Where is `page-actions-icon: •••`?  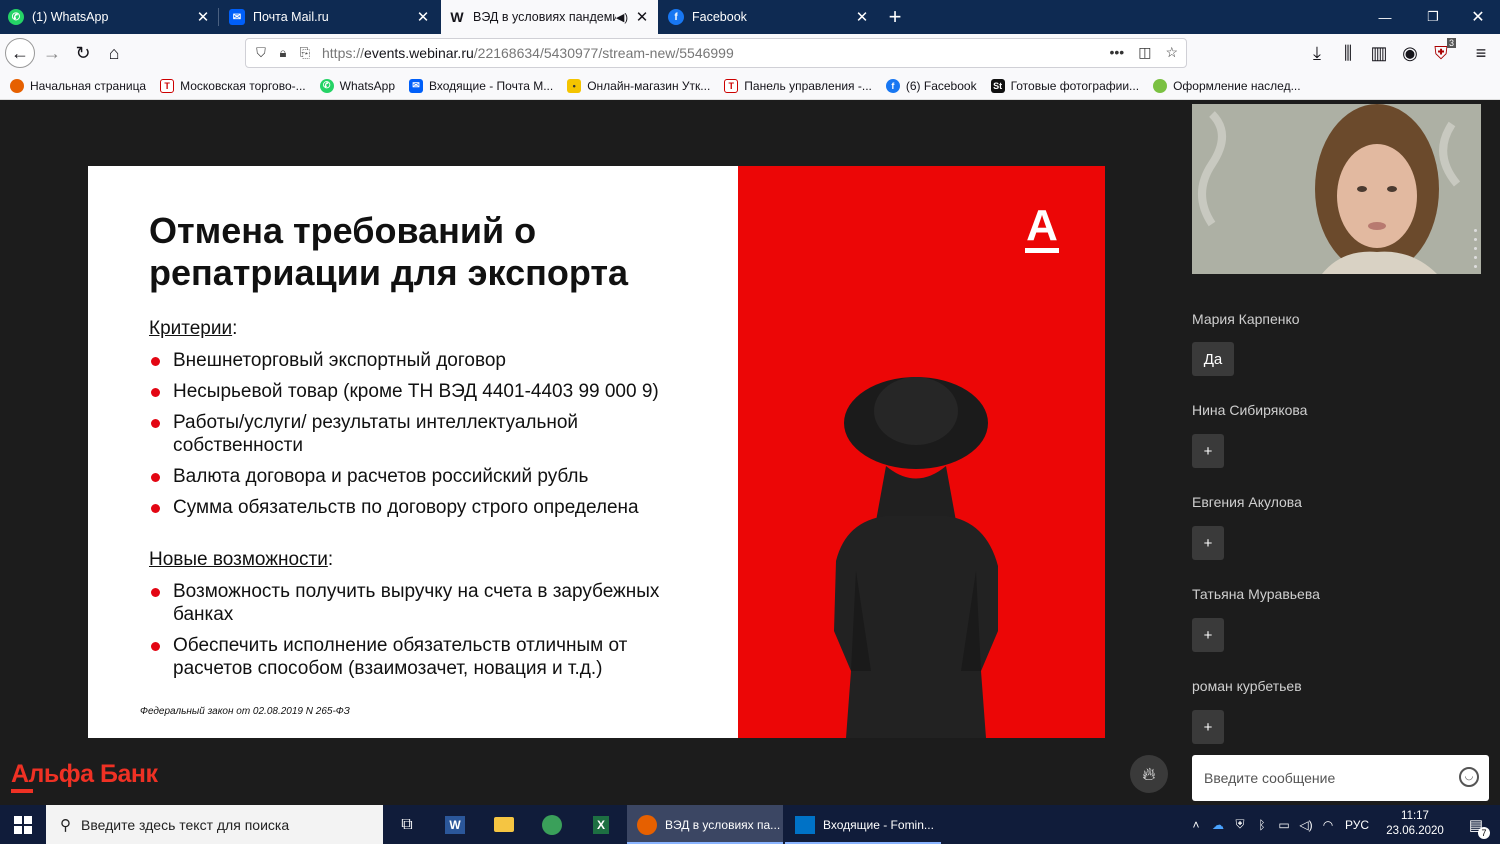
page-actions-icon: ••• is located at coordinates (1116, 52).